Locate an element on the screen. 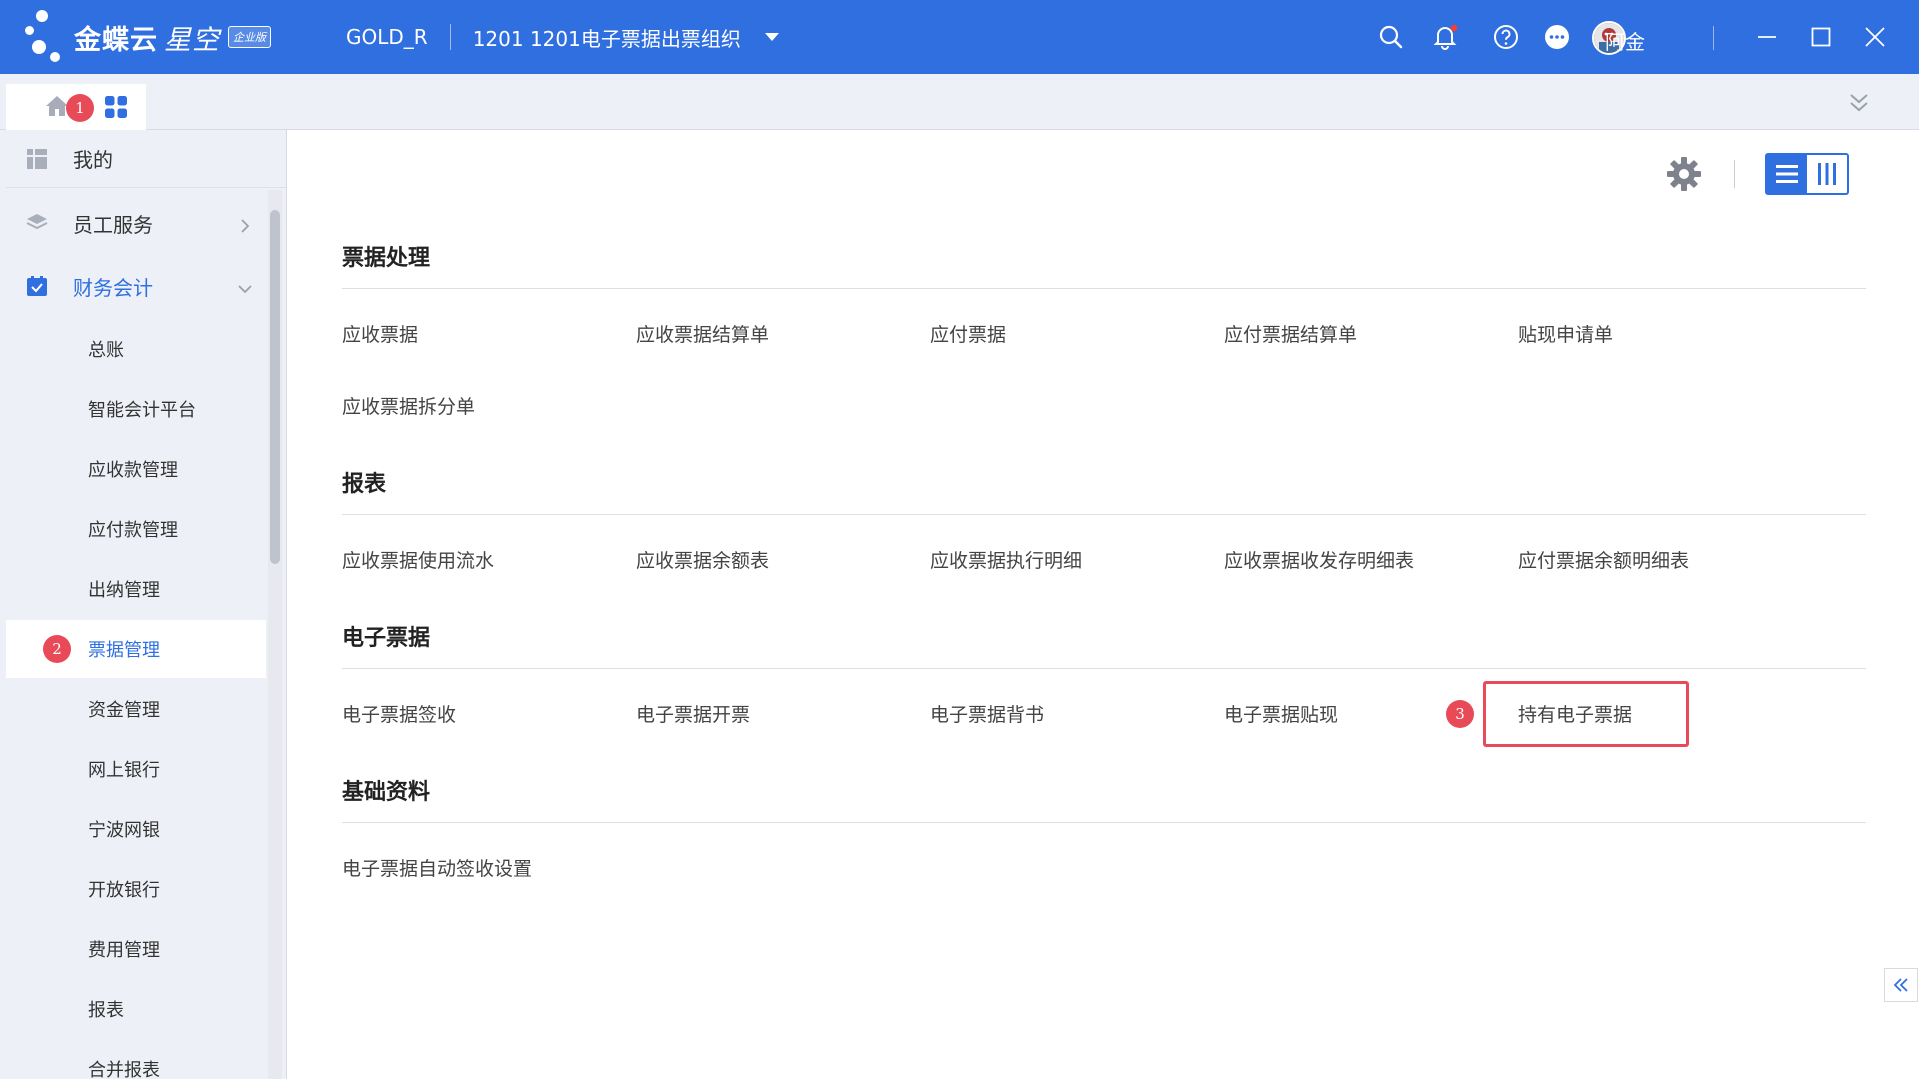 This screenshot has width=1919, height=1079. sidebar-subitem-funds: 资金管理 is located at coordinates (136, 709).